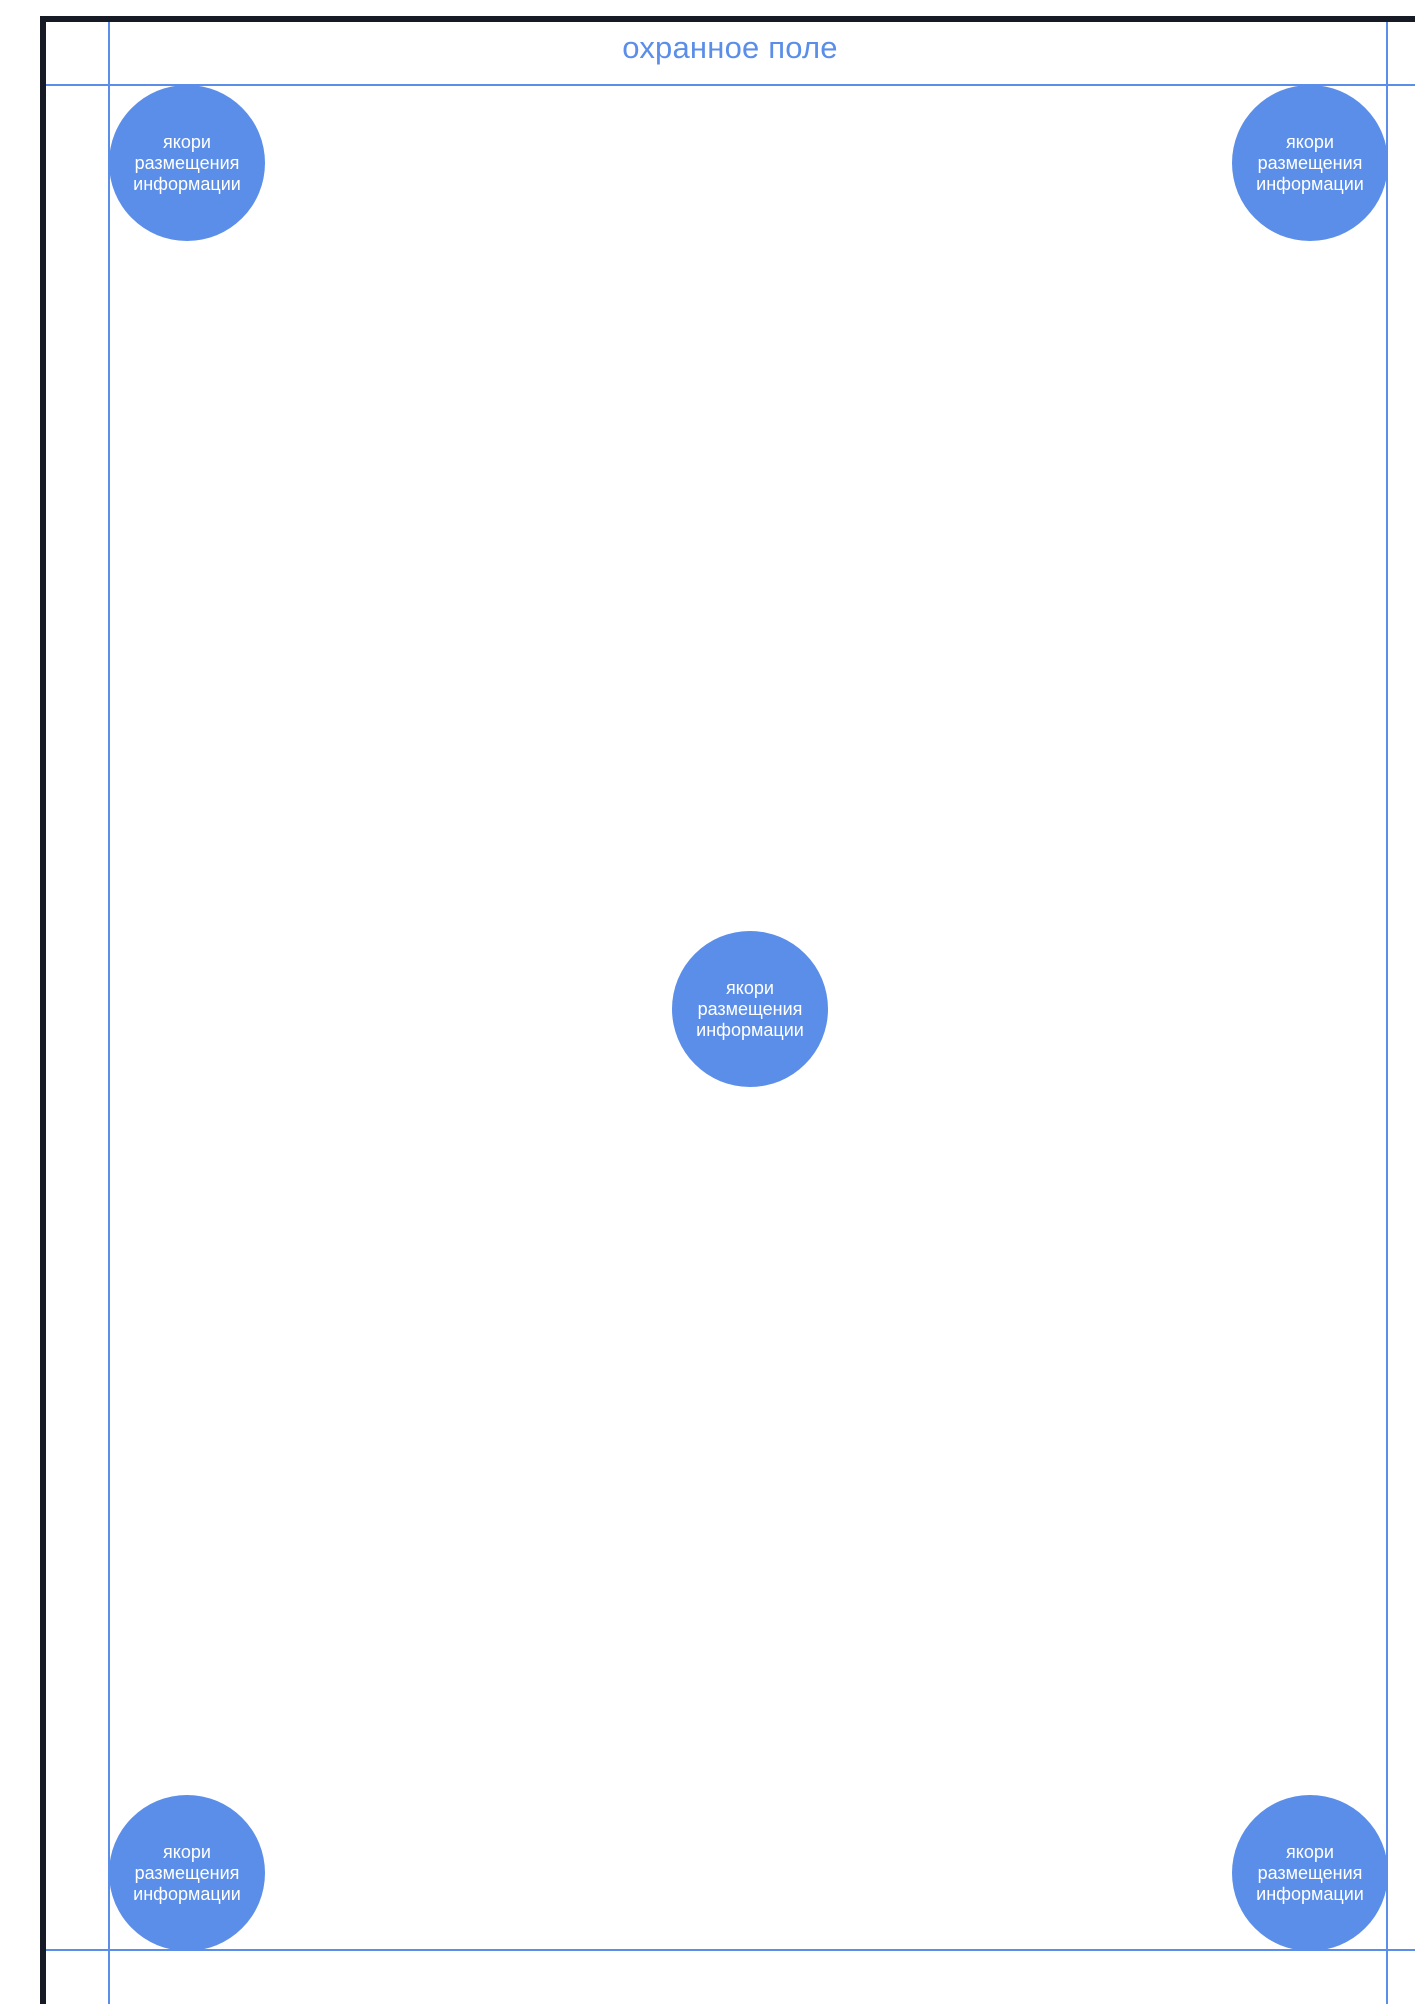 Image resolution: width=1415 pixels, height=2004 pixels. What do you see at coordinates (1387, 1013) in the screenshot?
I see `right-margin-guide` at bounding box center [1387, 1013].